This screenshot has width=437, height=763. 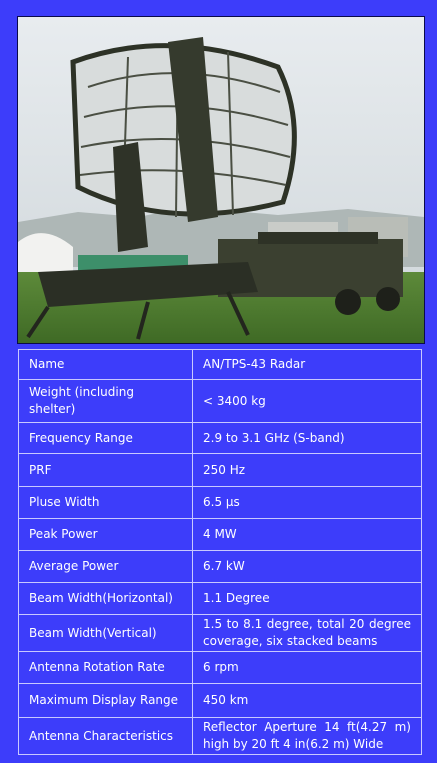 I want to click on spec-value: 250 Hz, so click(x=307, y=470).